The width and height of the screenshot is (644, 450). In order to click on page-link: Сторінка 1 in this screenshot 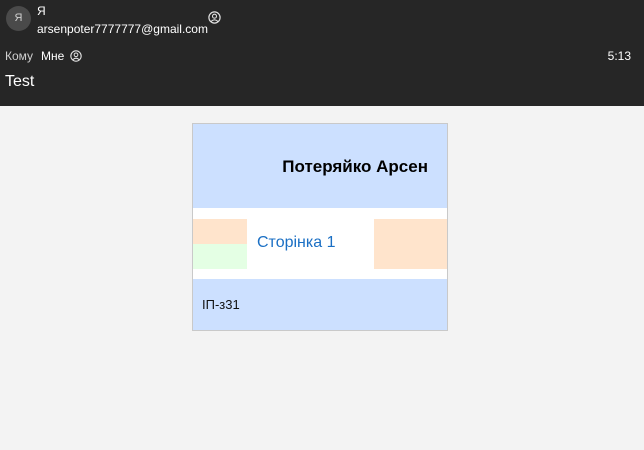, I will do `click(296, 243)`.